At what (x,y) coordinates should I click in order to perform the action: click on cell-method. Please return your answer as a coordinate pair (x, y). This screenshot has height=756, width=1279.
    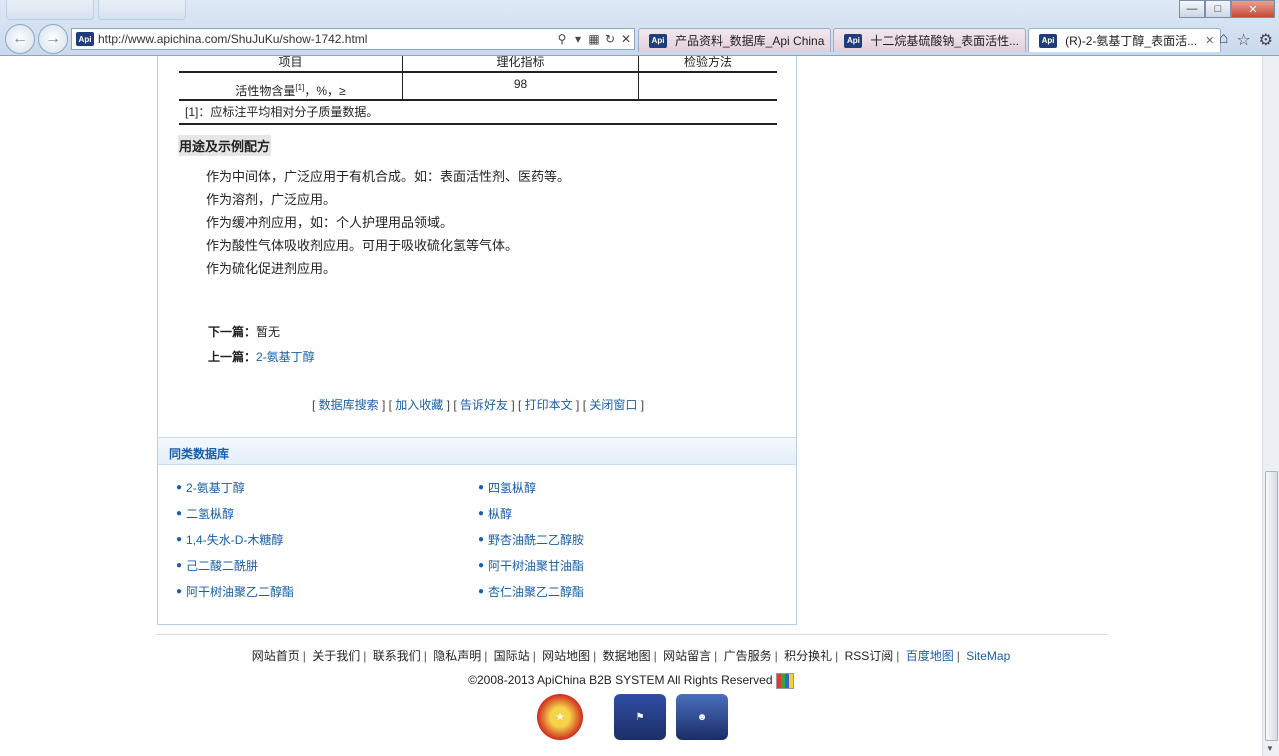
    Looking at the image, I should click on (708, 87).